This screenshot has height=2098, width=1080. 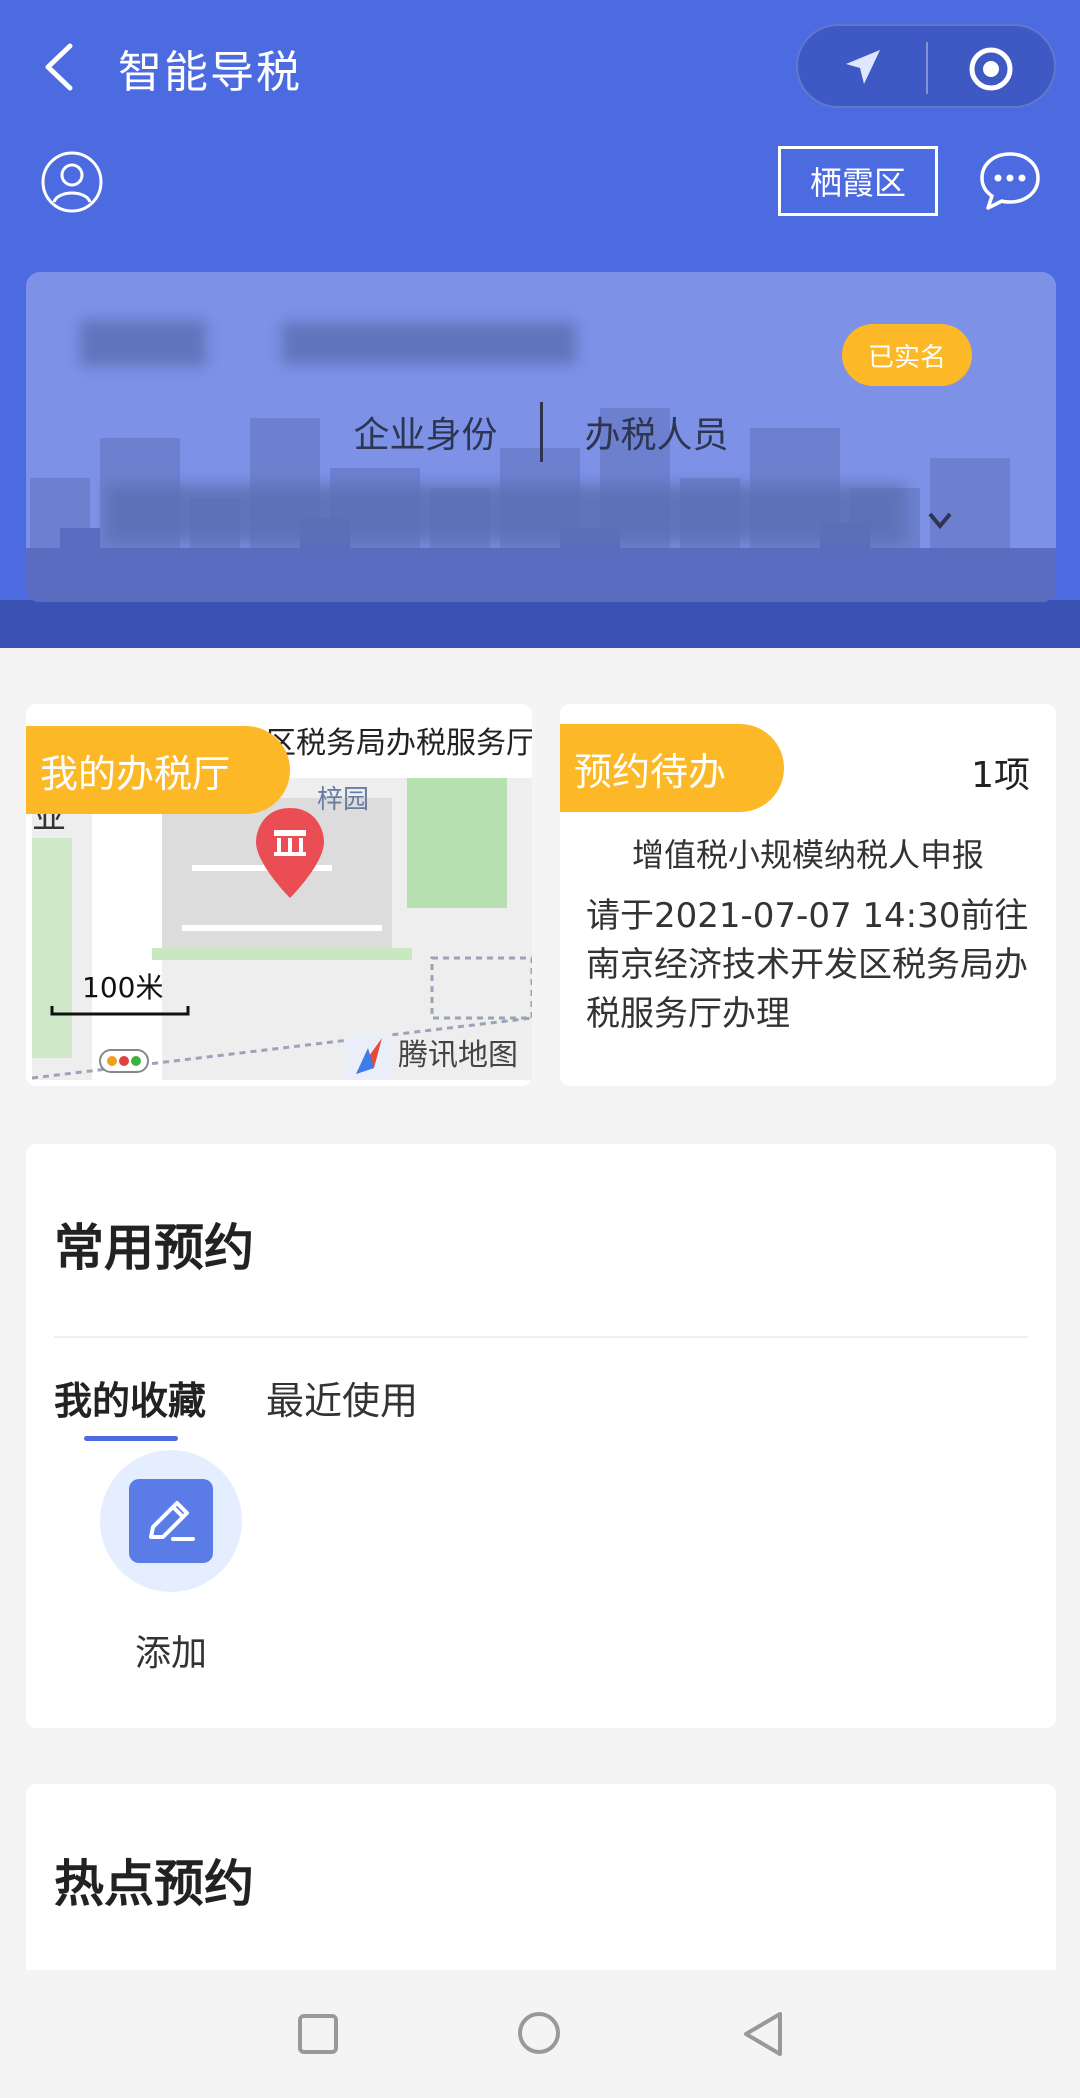 I want to click on miniprogram-capsule, so click(x=926, y=66).